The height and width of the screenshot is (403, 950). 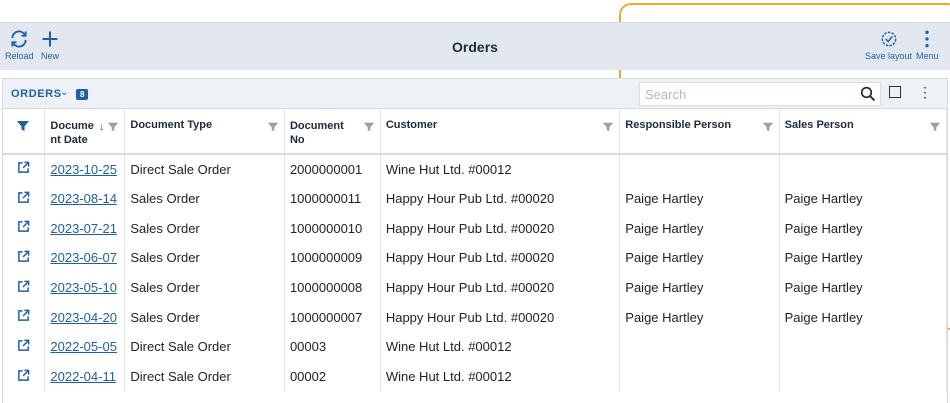 I want to click on sort-desc-icon: ↓, so click(x=102, y=127).